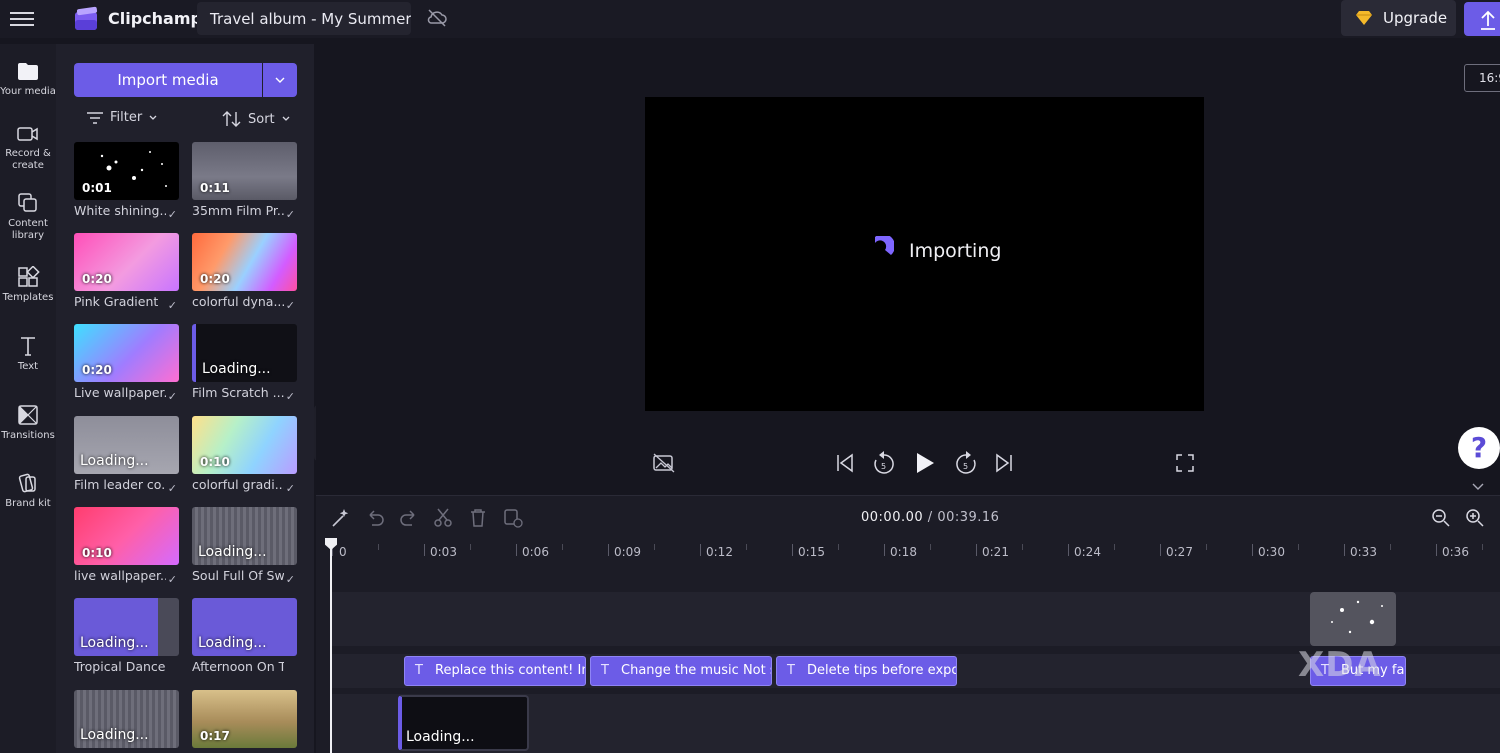  Describe the element at coordinates (28, 148) in the screenshot. I see `rail-record-create: Record & create` at that location.